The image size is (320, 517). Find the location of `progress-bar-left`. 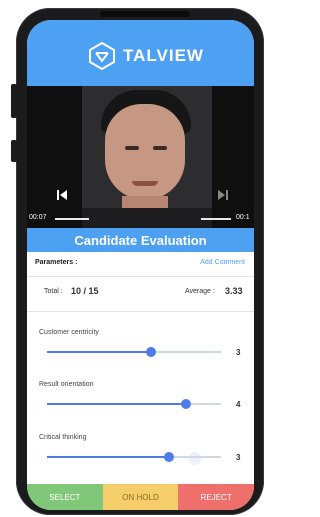

progress-bar-left is located at coordinates (72, 219).